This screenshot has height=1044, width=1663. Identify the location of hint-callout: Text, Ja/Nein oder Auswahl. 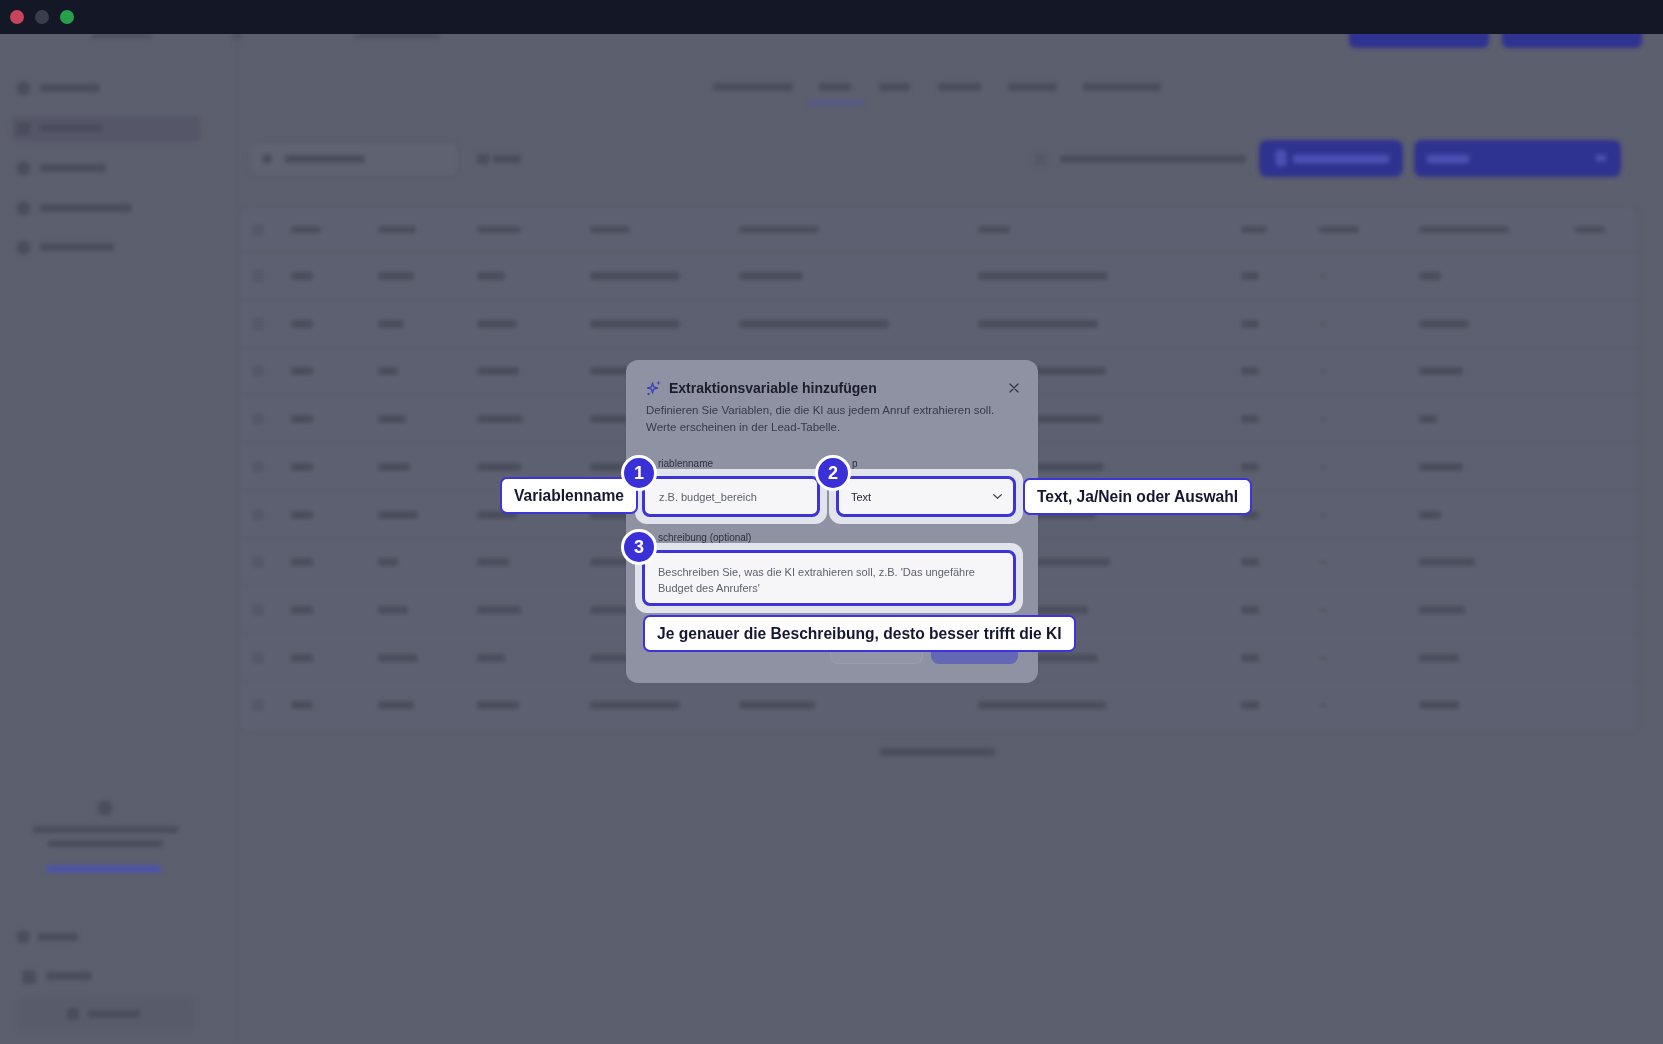
(1138, 496).